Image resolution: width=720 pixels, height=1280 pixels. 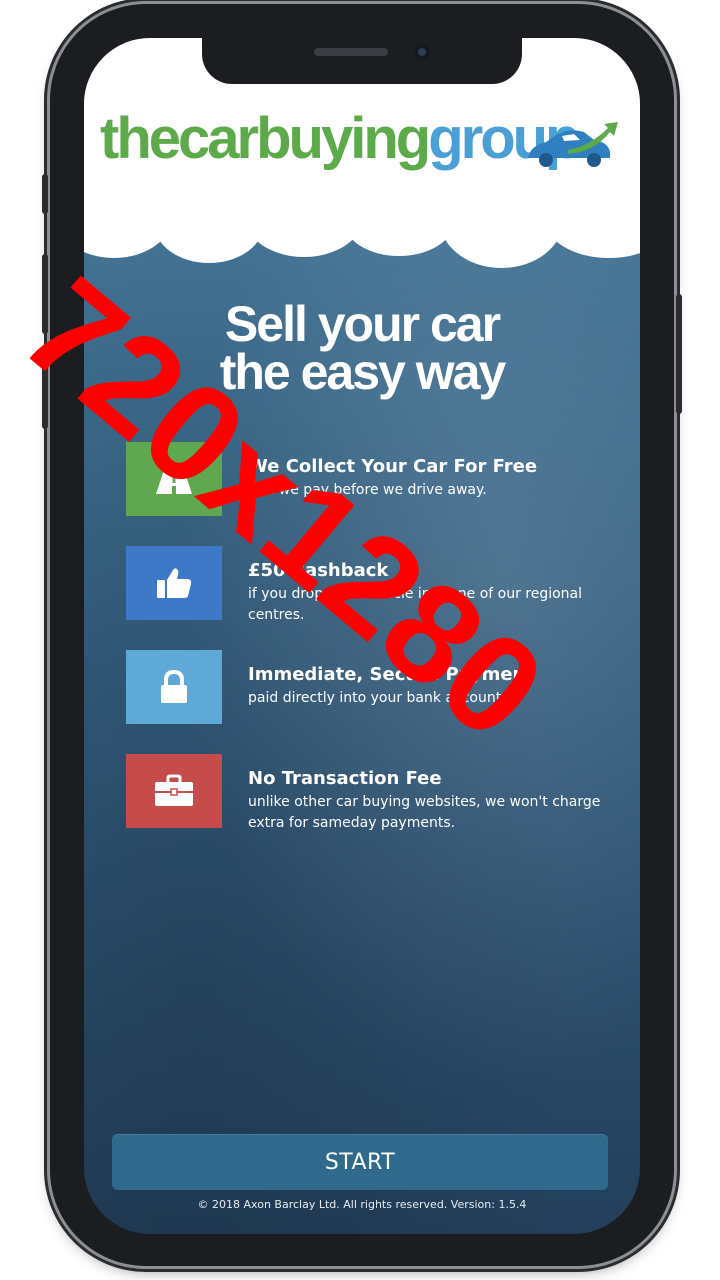 I want to click on lock-icon, so click(x=174, y=686).